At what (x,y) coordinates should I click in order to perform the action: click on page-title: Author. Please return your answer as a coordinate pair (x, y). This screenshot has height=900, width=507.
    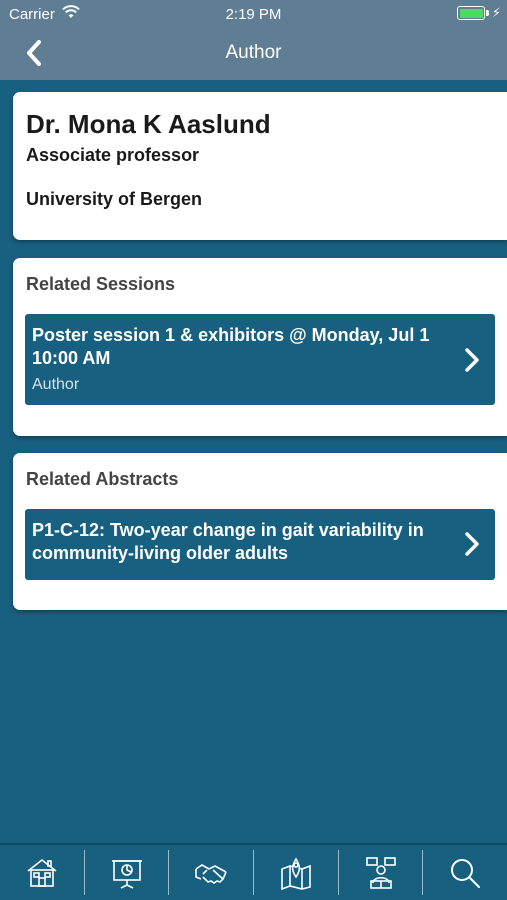
    Looking at the image, I should click on (253, 52).